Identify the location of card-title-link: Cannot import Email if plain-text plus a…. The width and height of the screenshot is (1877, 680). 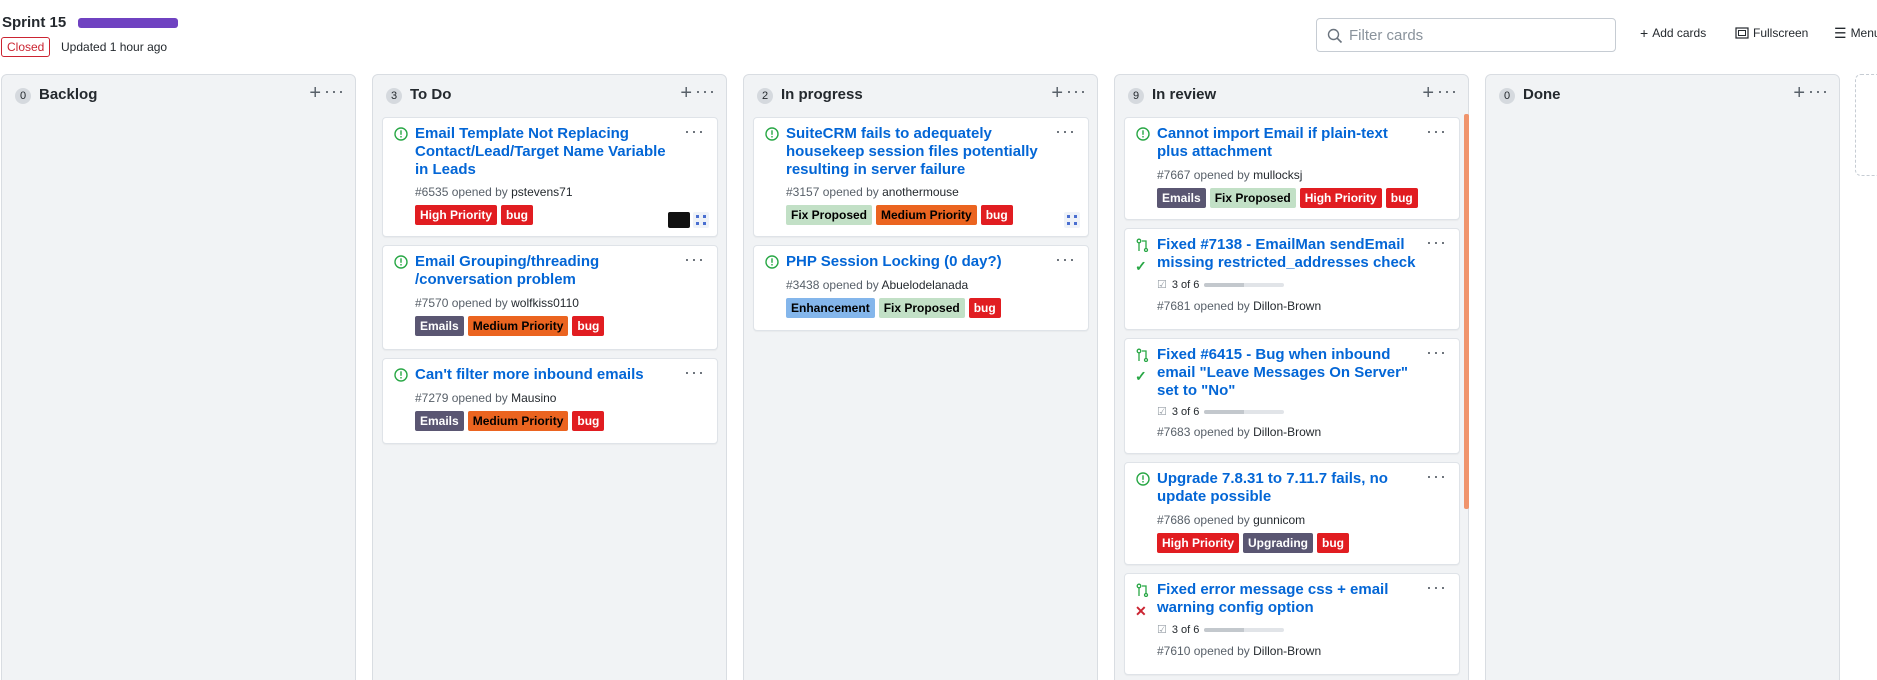
(1288, 143).